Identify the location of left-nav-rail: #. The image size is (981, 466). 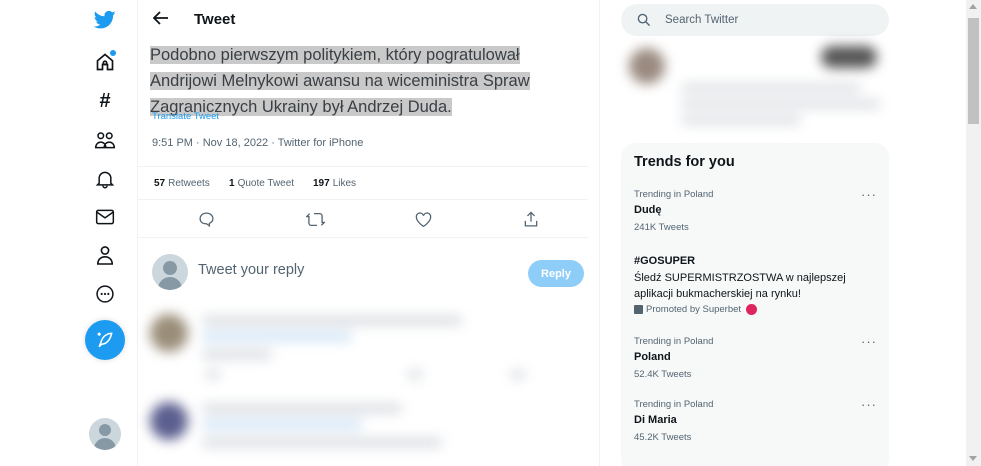
(69, 233).